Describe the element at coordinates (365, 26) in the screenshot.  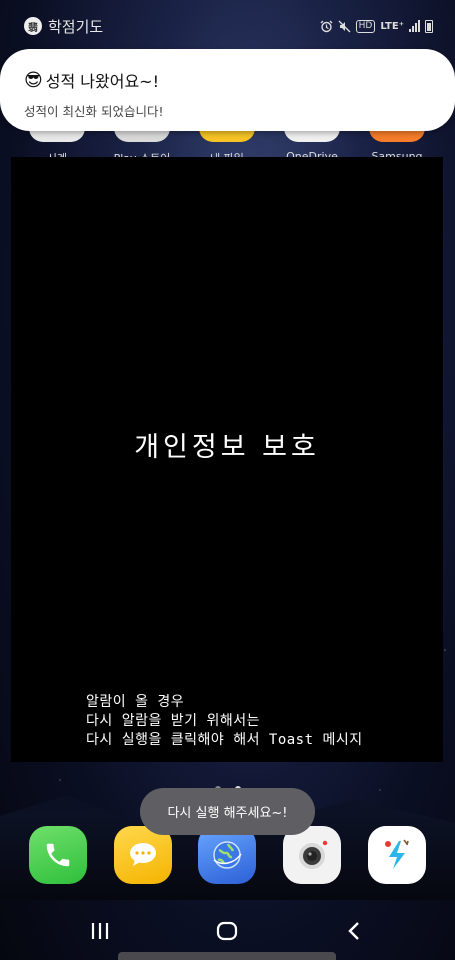
I see `hd-voice-icon: HD` at that location.